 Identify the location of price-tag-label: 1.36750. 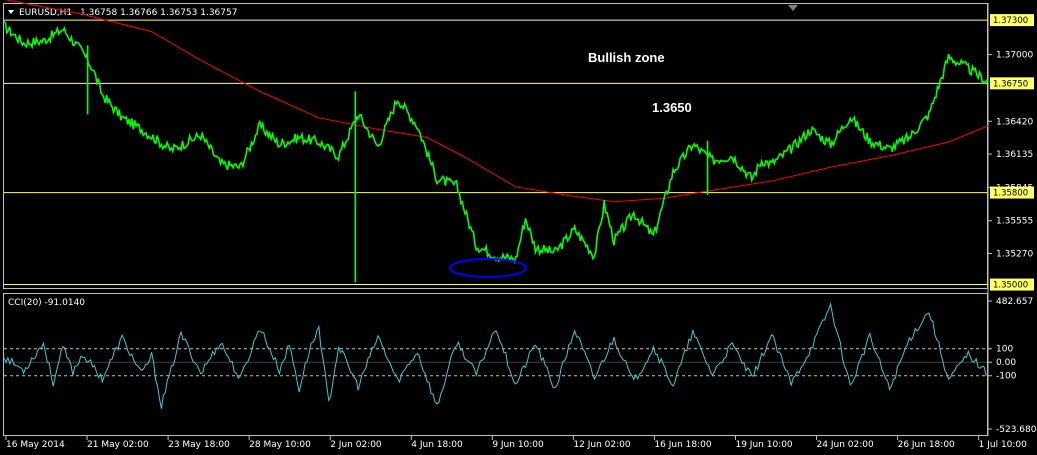
(1010, 84).